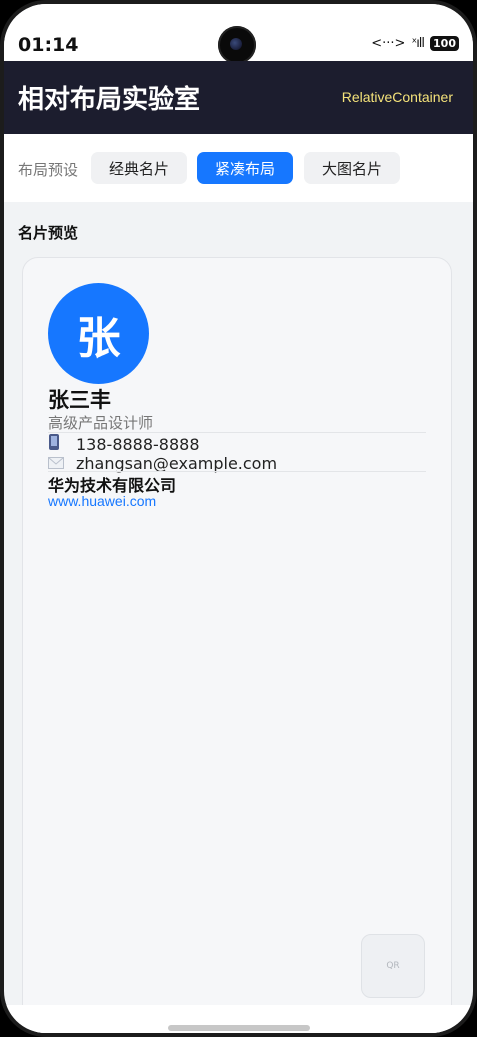 The image size is (477, 1037). I want to click on status-icons: <···> ˣıll 100, so click(415, 43).